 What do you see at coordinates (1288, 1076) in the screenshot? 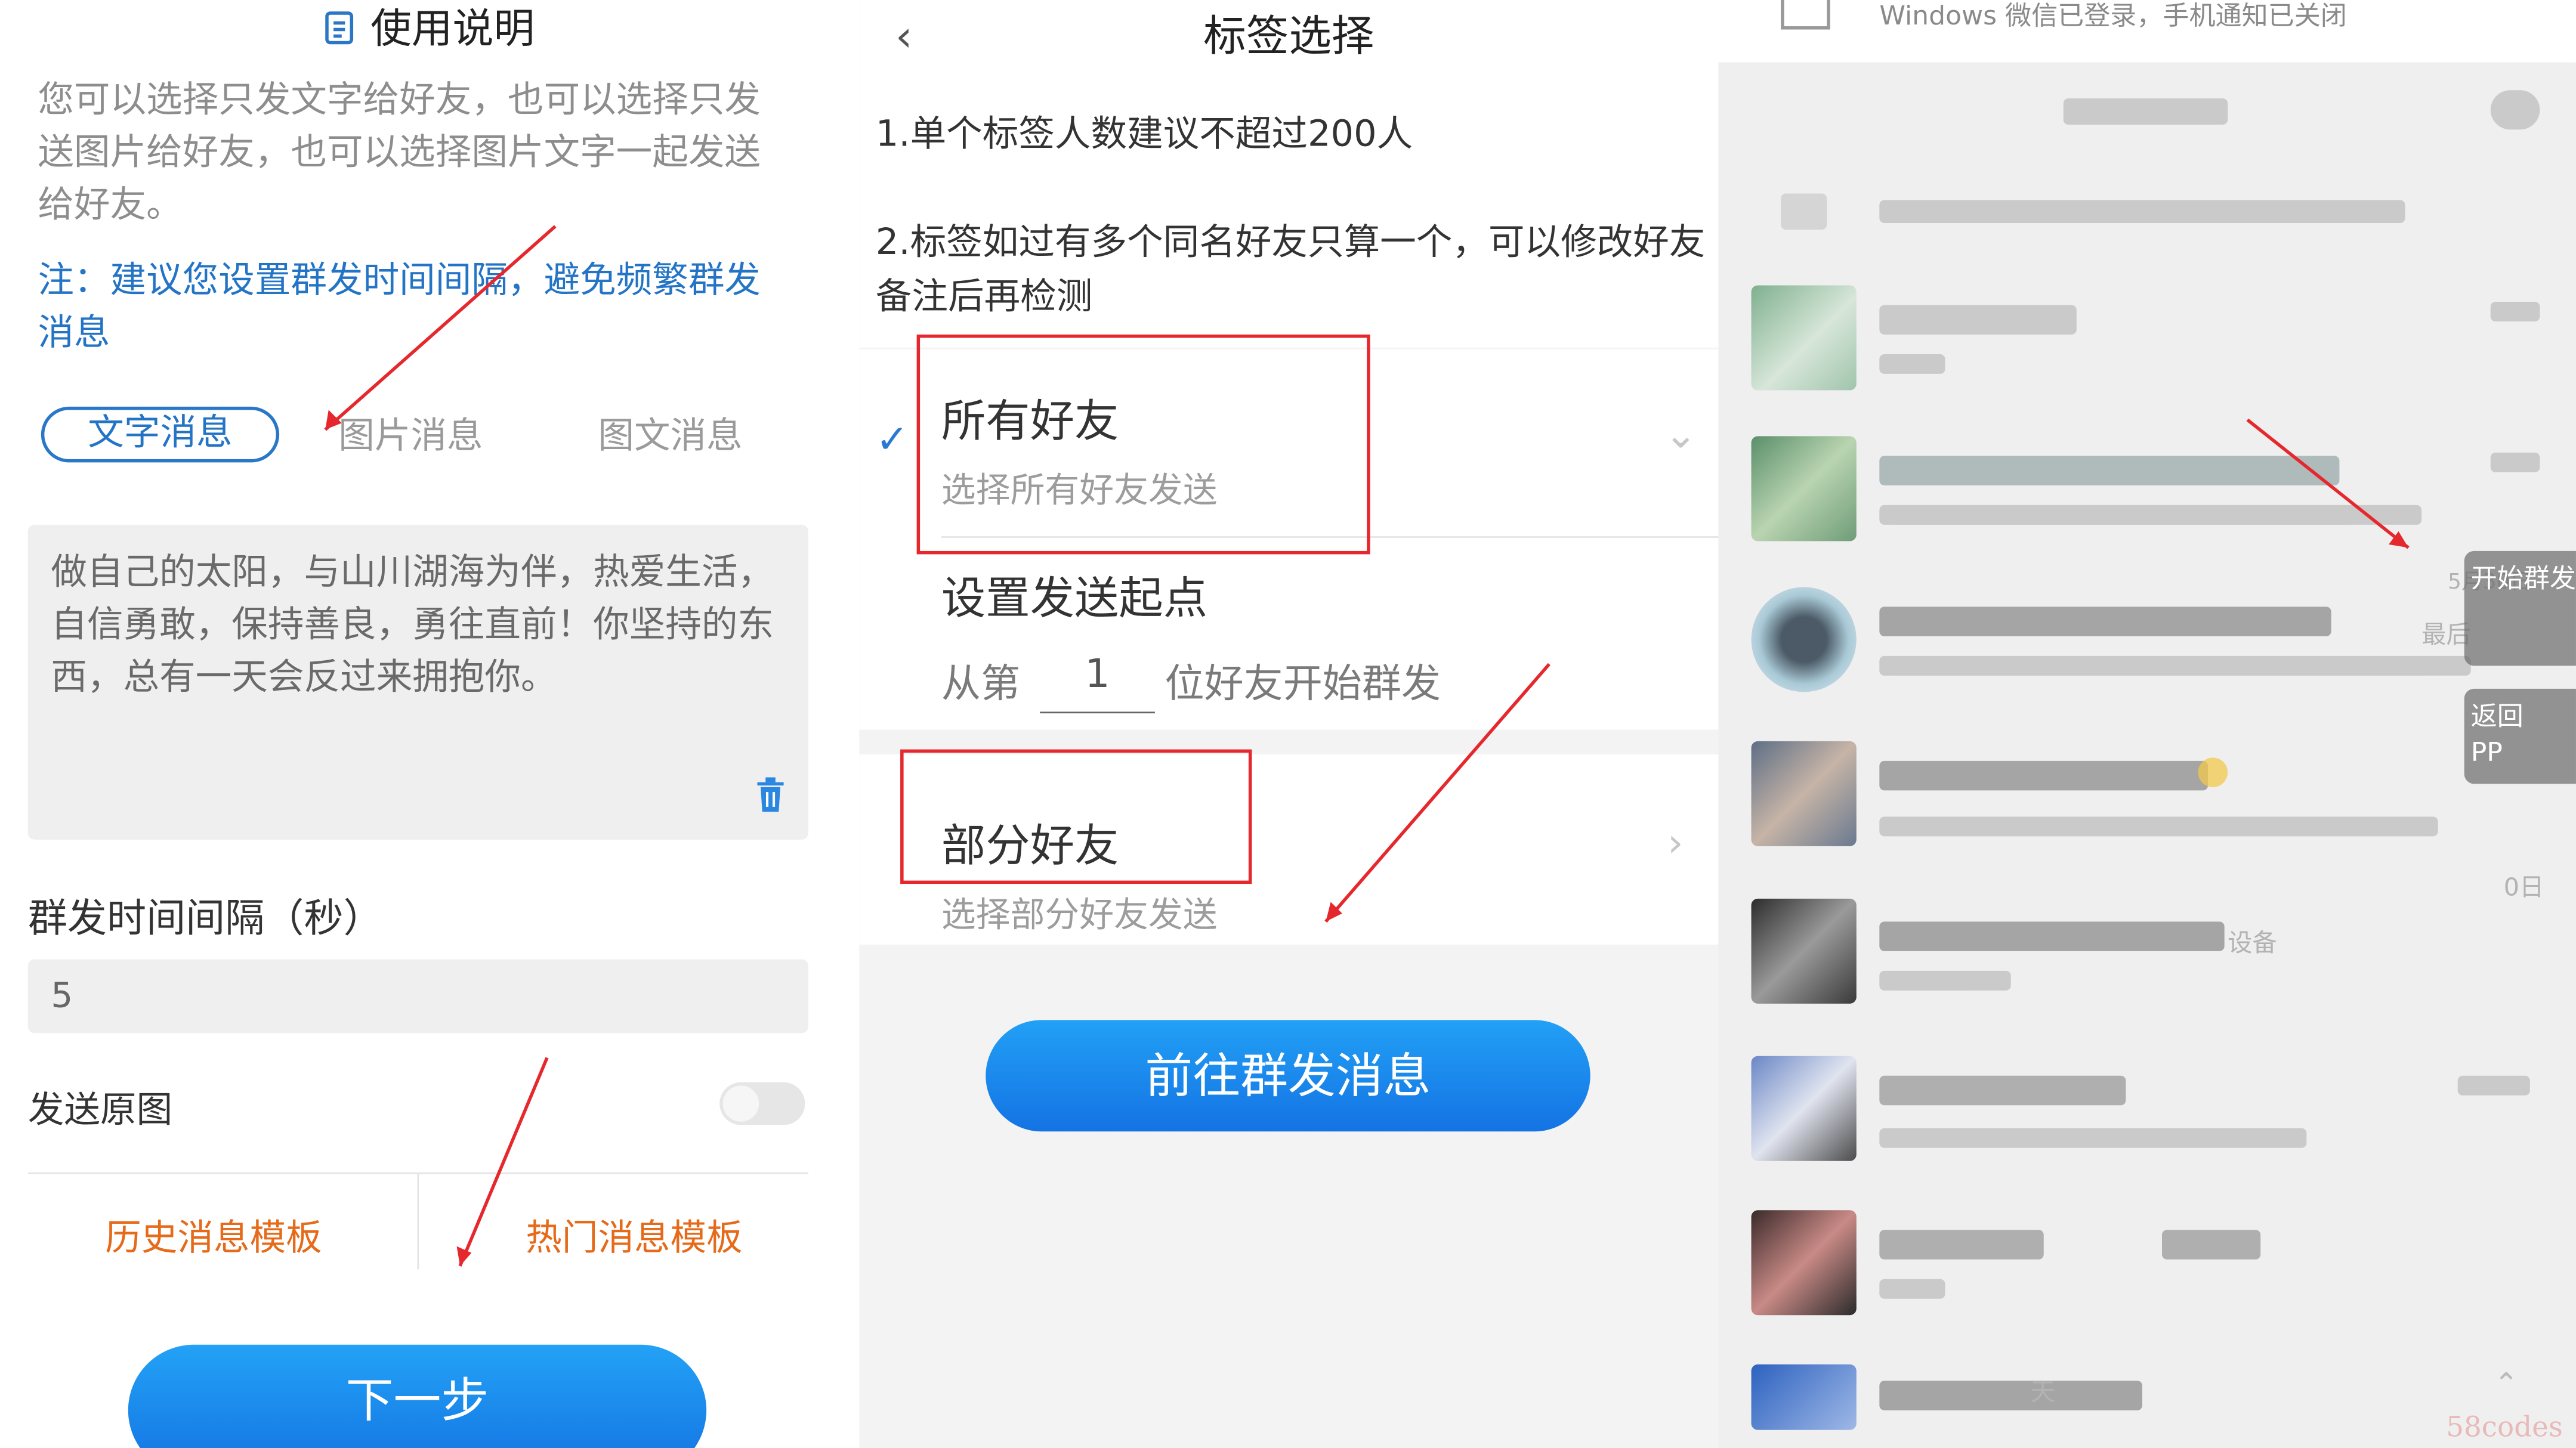
I see `go-to-mass-send-button: 前往群发消息` at bounding box center [1288, 1076].